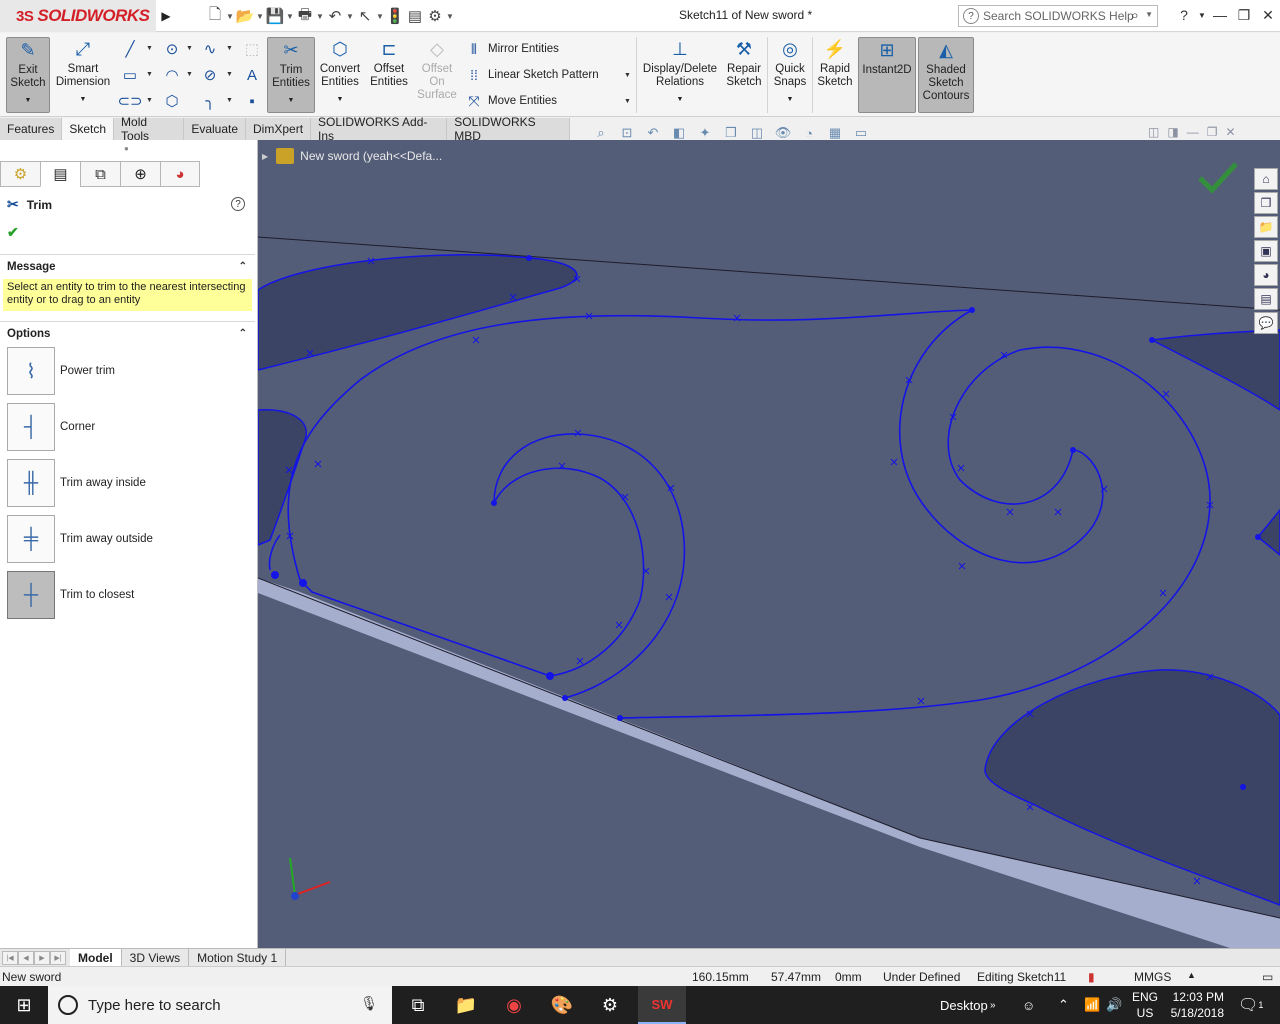  What do you see at coordinates (389, 63) in the screenshot?
I see `offset-entities-button: ⊏ Offset Entities` at bounding box center [389, 63].